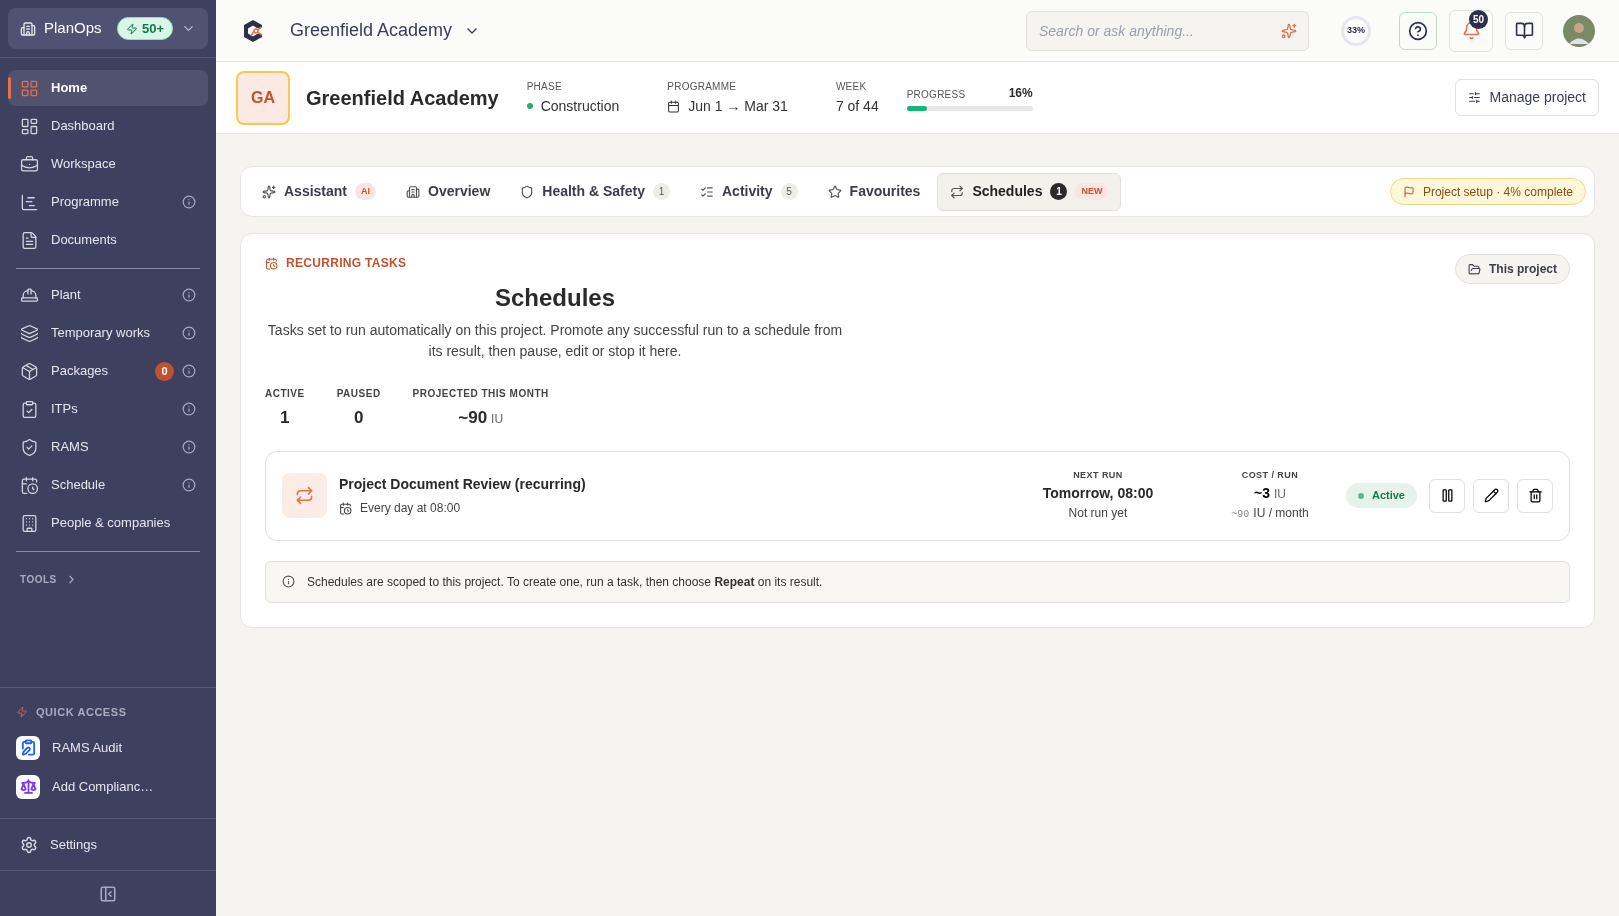 This screenshot has height=916, width=1619. What do you see at coordinates (1098, 476) in the screenshot?
I see `next-run-label: NEXT RUN` at bounding box center [1098, 476].